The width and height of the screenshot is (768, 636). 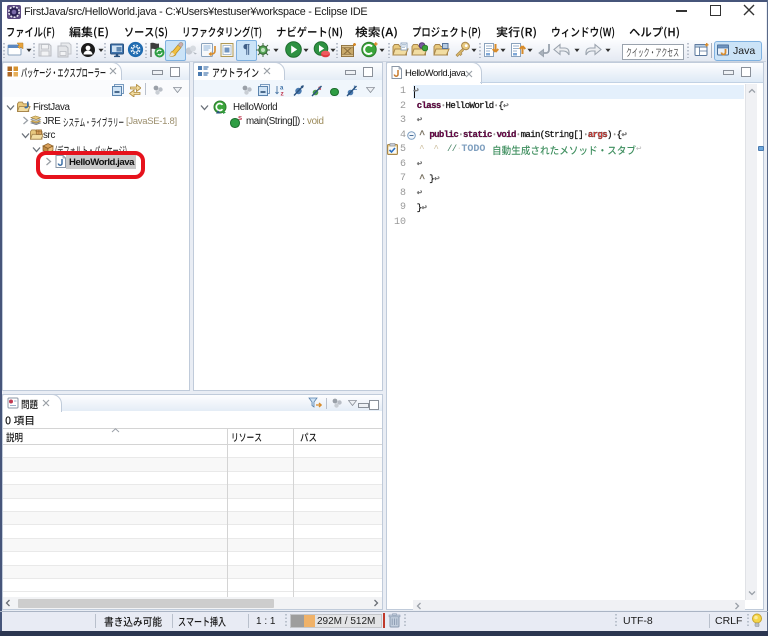 What do you see at coordinates (283, 94) in the screenshot?
I see `svg-text: z` at bounding box center [283, 94].